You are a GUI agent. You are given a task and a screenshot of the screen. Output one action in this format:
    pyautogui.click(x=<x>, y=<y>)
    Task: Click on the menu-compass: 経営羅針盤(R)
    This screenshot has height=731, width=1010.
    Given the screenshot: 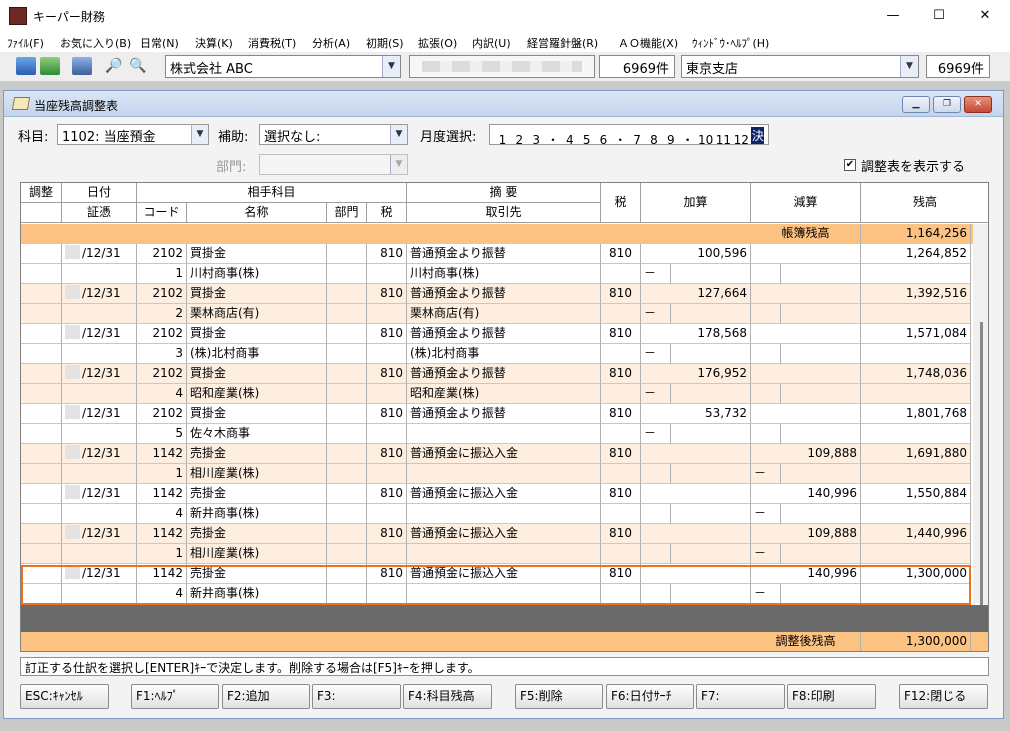 What is the action you would take?
    pyautogui.click(x=562, y=43)
    